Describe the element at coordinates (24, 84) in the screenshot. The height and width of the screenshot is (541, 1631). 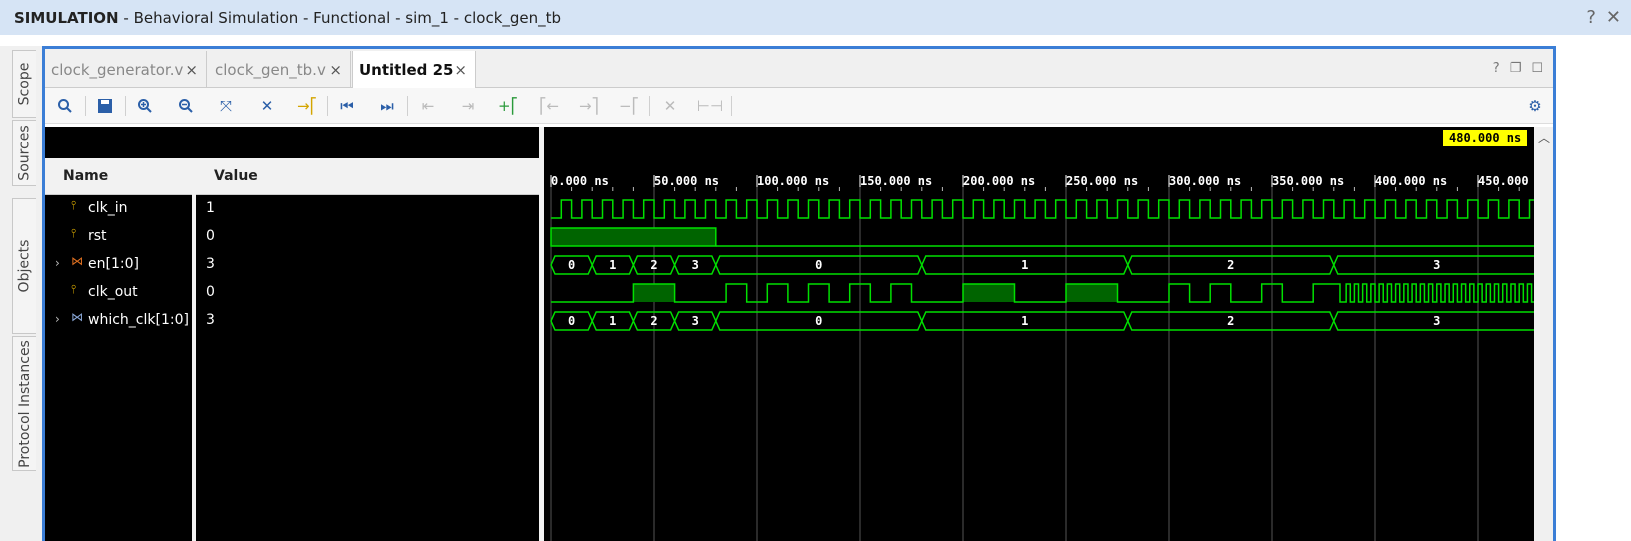
I see `side-tab-scope: Scope` at that location.